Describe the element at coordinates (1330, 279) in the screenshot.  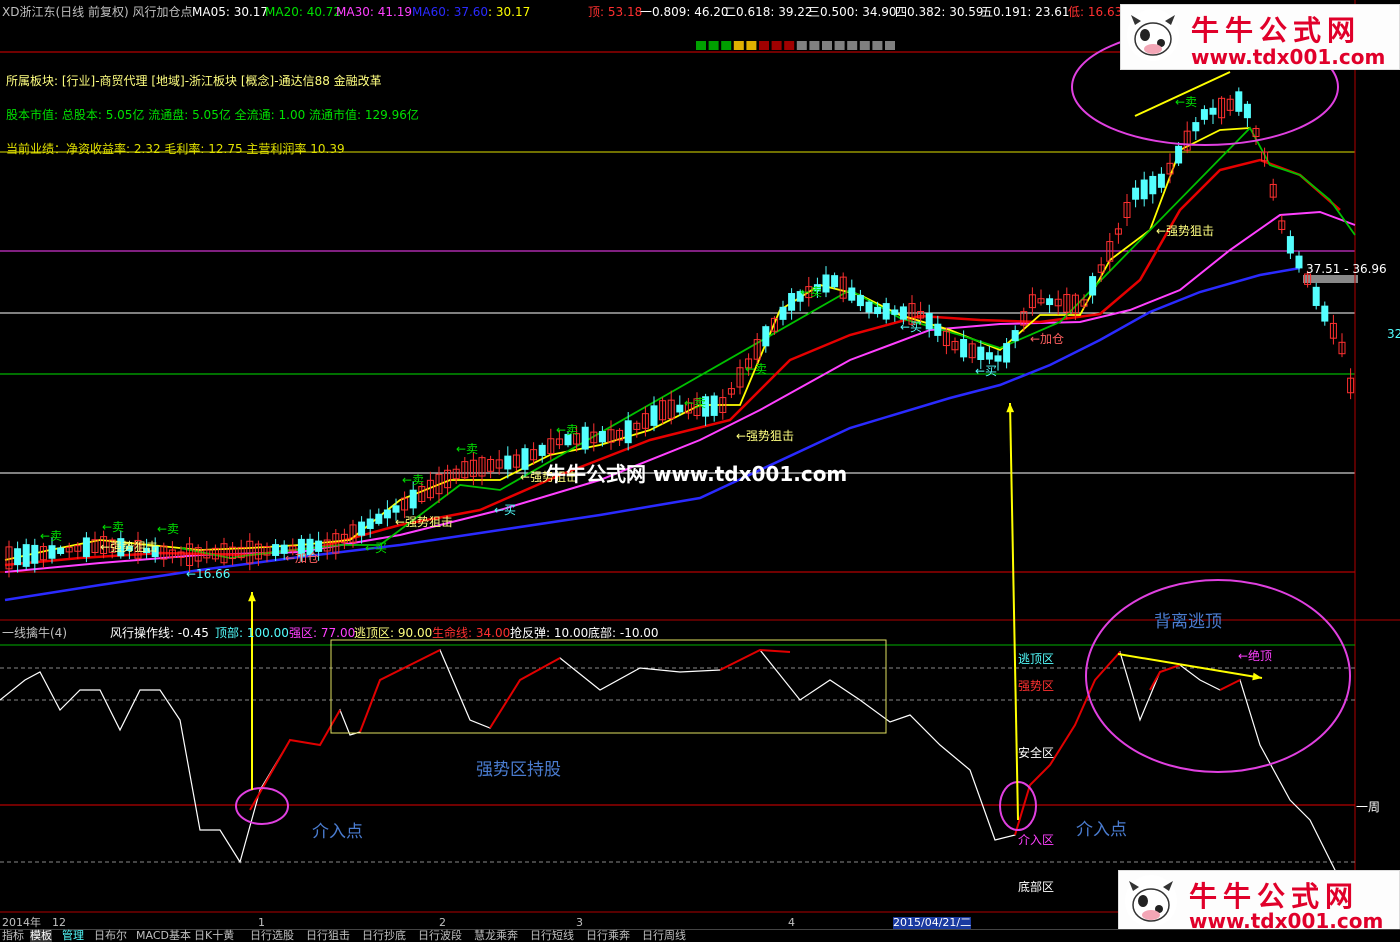
I see `price-range-bar` at that location.